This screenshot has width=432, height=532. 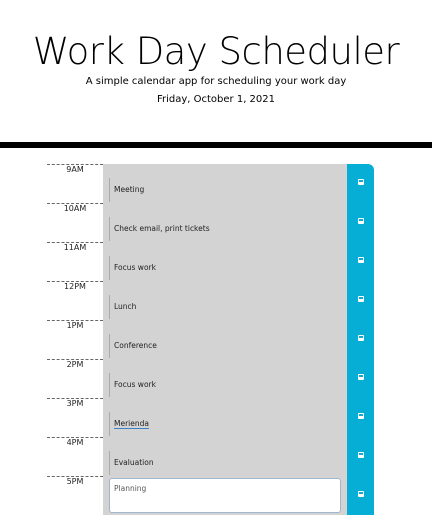 I want to click on description-cell: Conference, so click(x=225, y=339).